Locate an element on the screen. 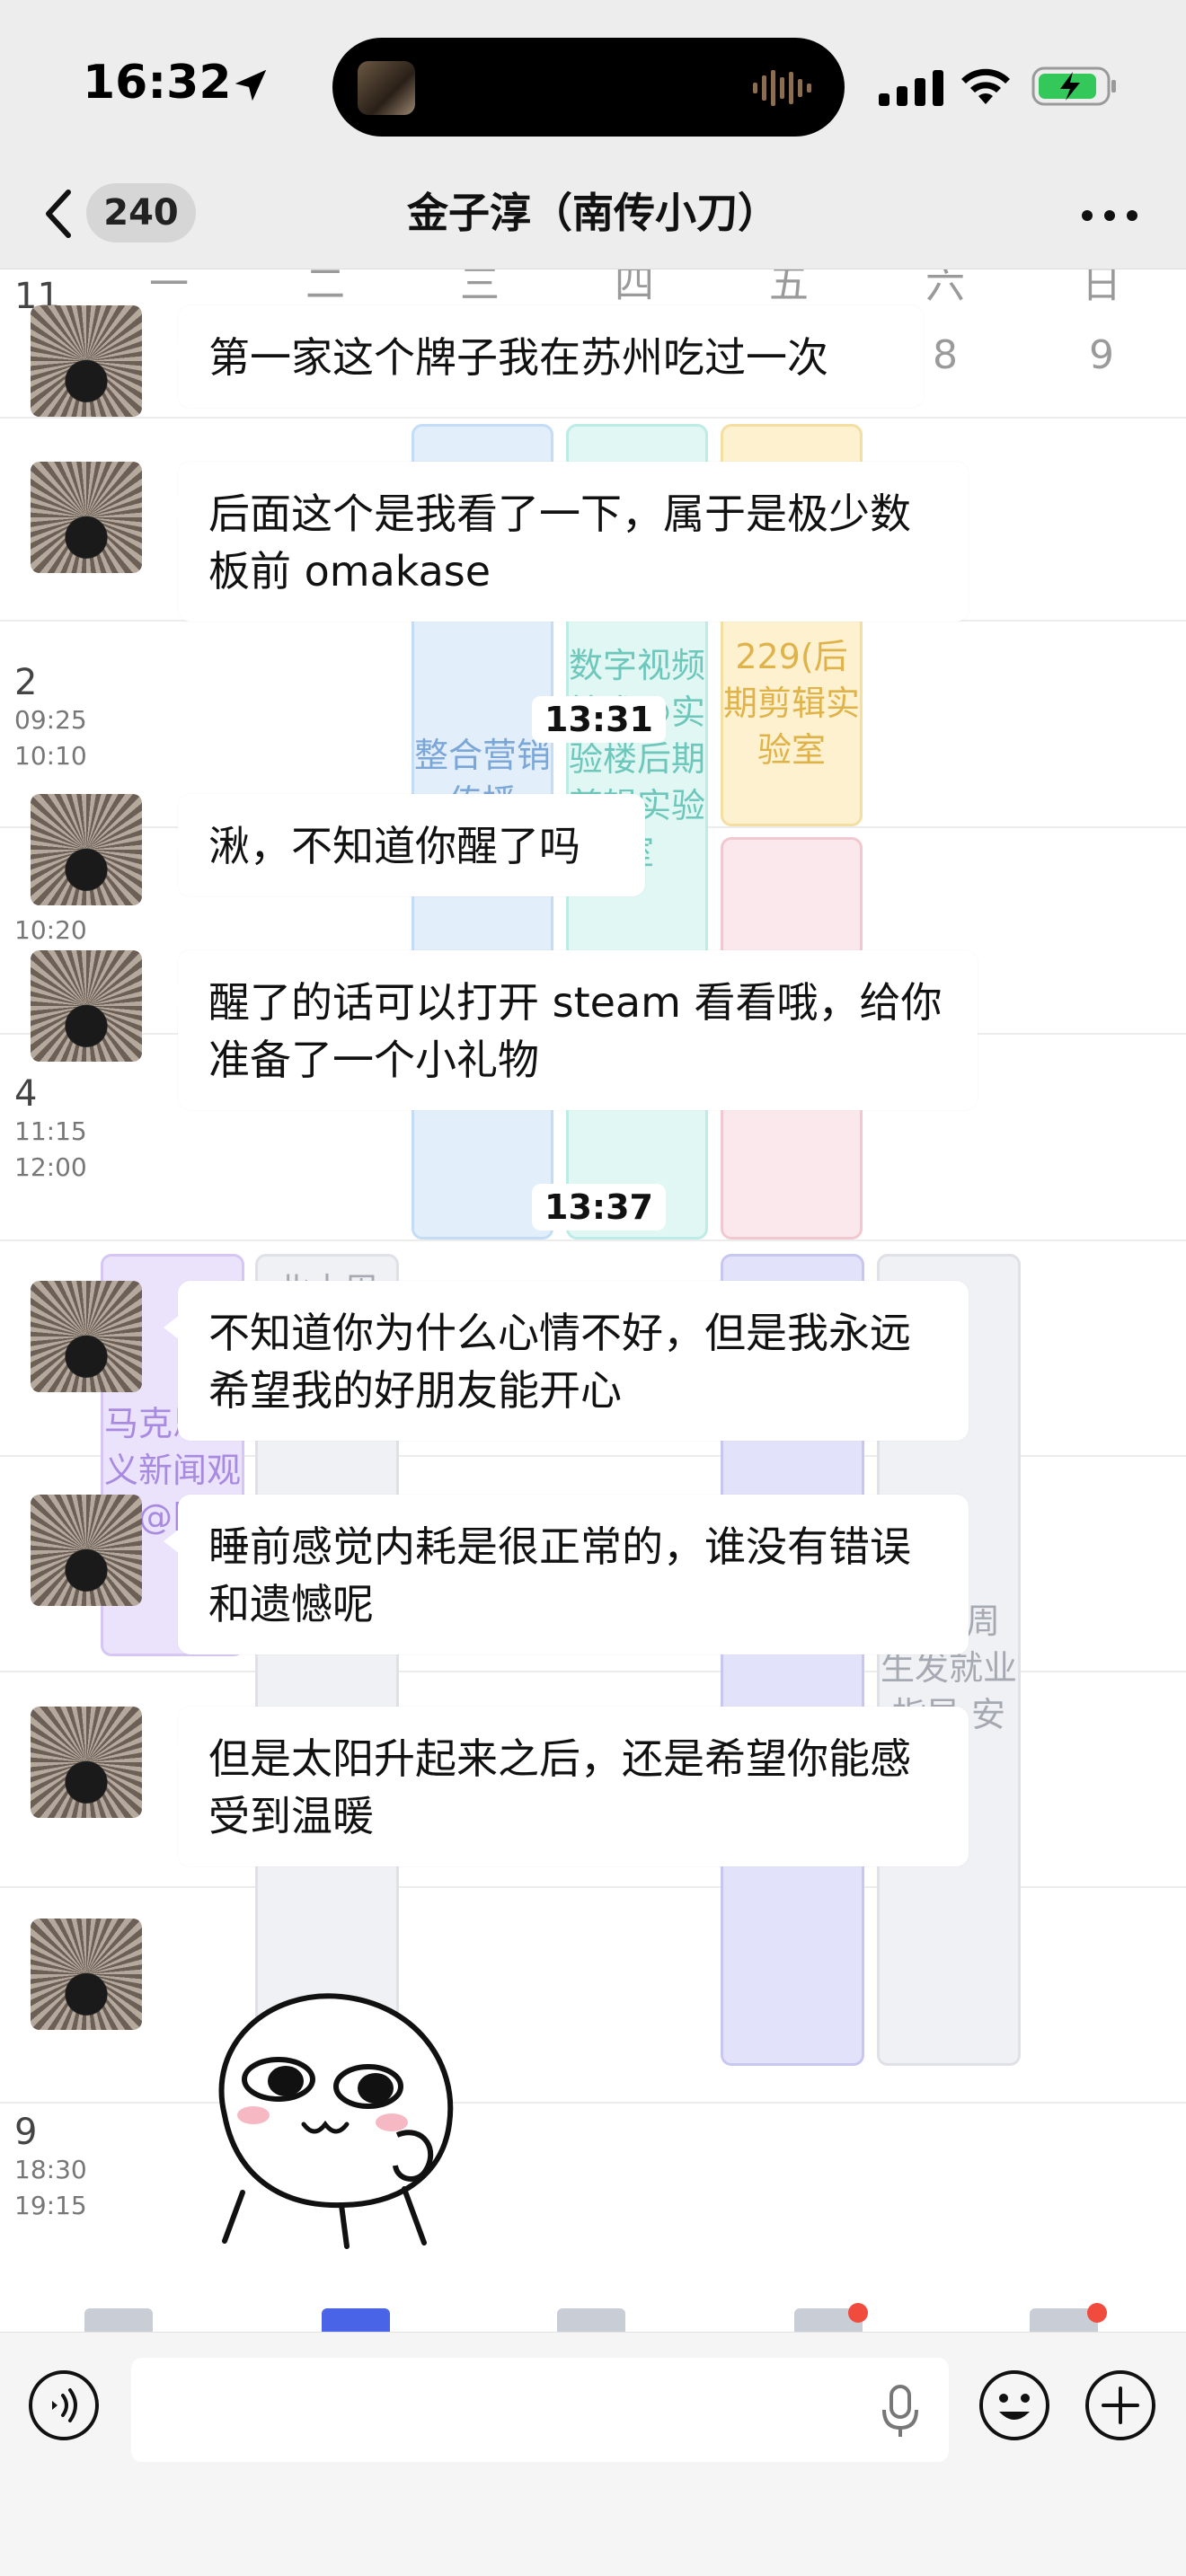 Image resolution: width=1186 pixels, height=2576 pixels. thinking-face-sticker-icon is located at coordinates (332, 2115).